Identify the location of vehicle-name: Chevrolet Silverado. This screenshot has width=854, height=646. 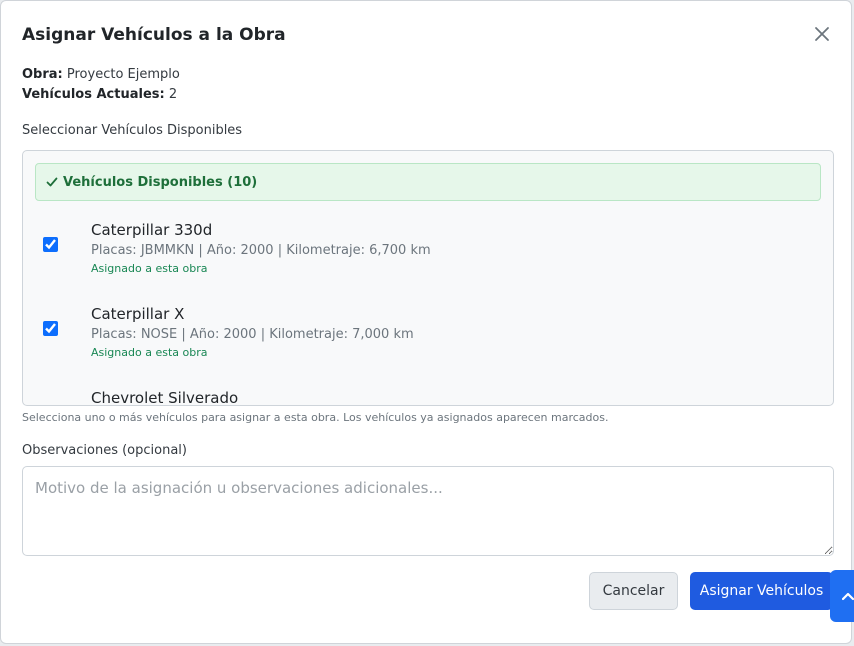
(165, 397).